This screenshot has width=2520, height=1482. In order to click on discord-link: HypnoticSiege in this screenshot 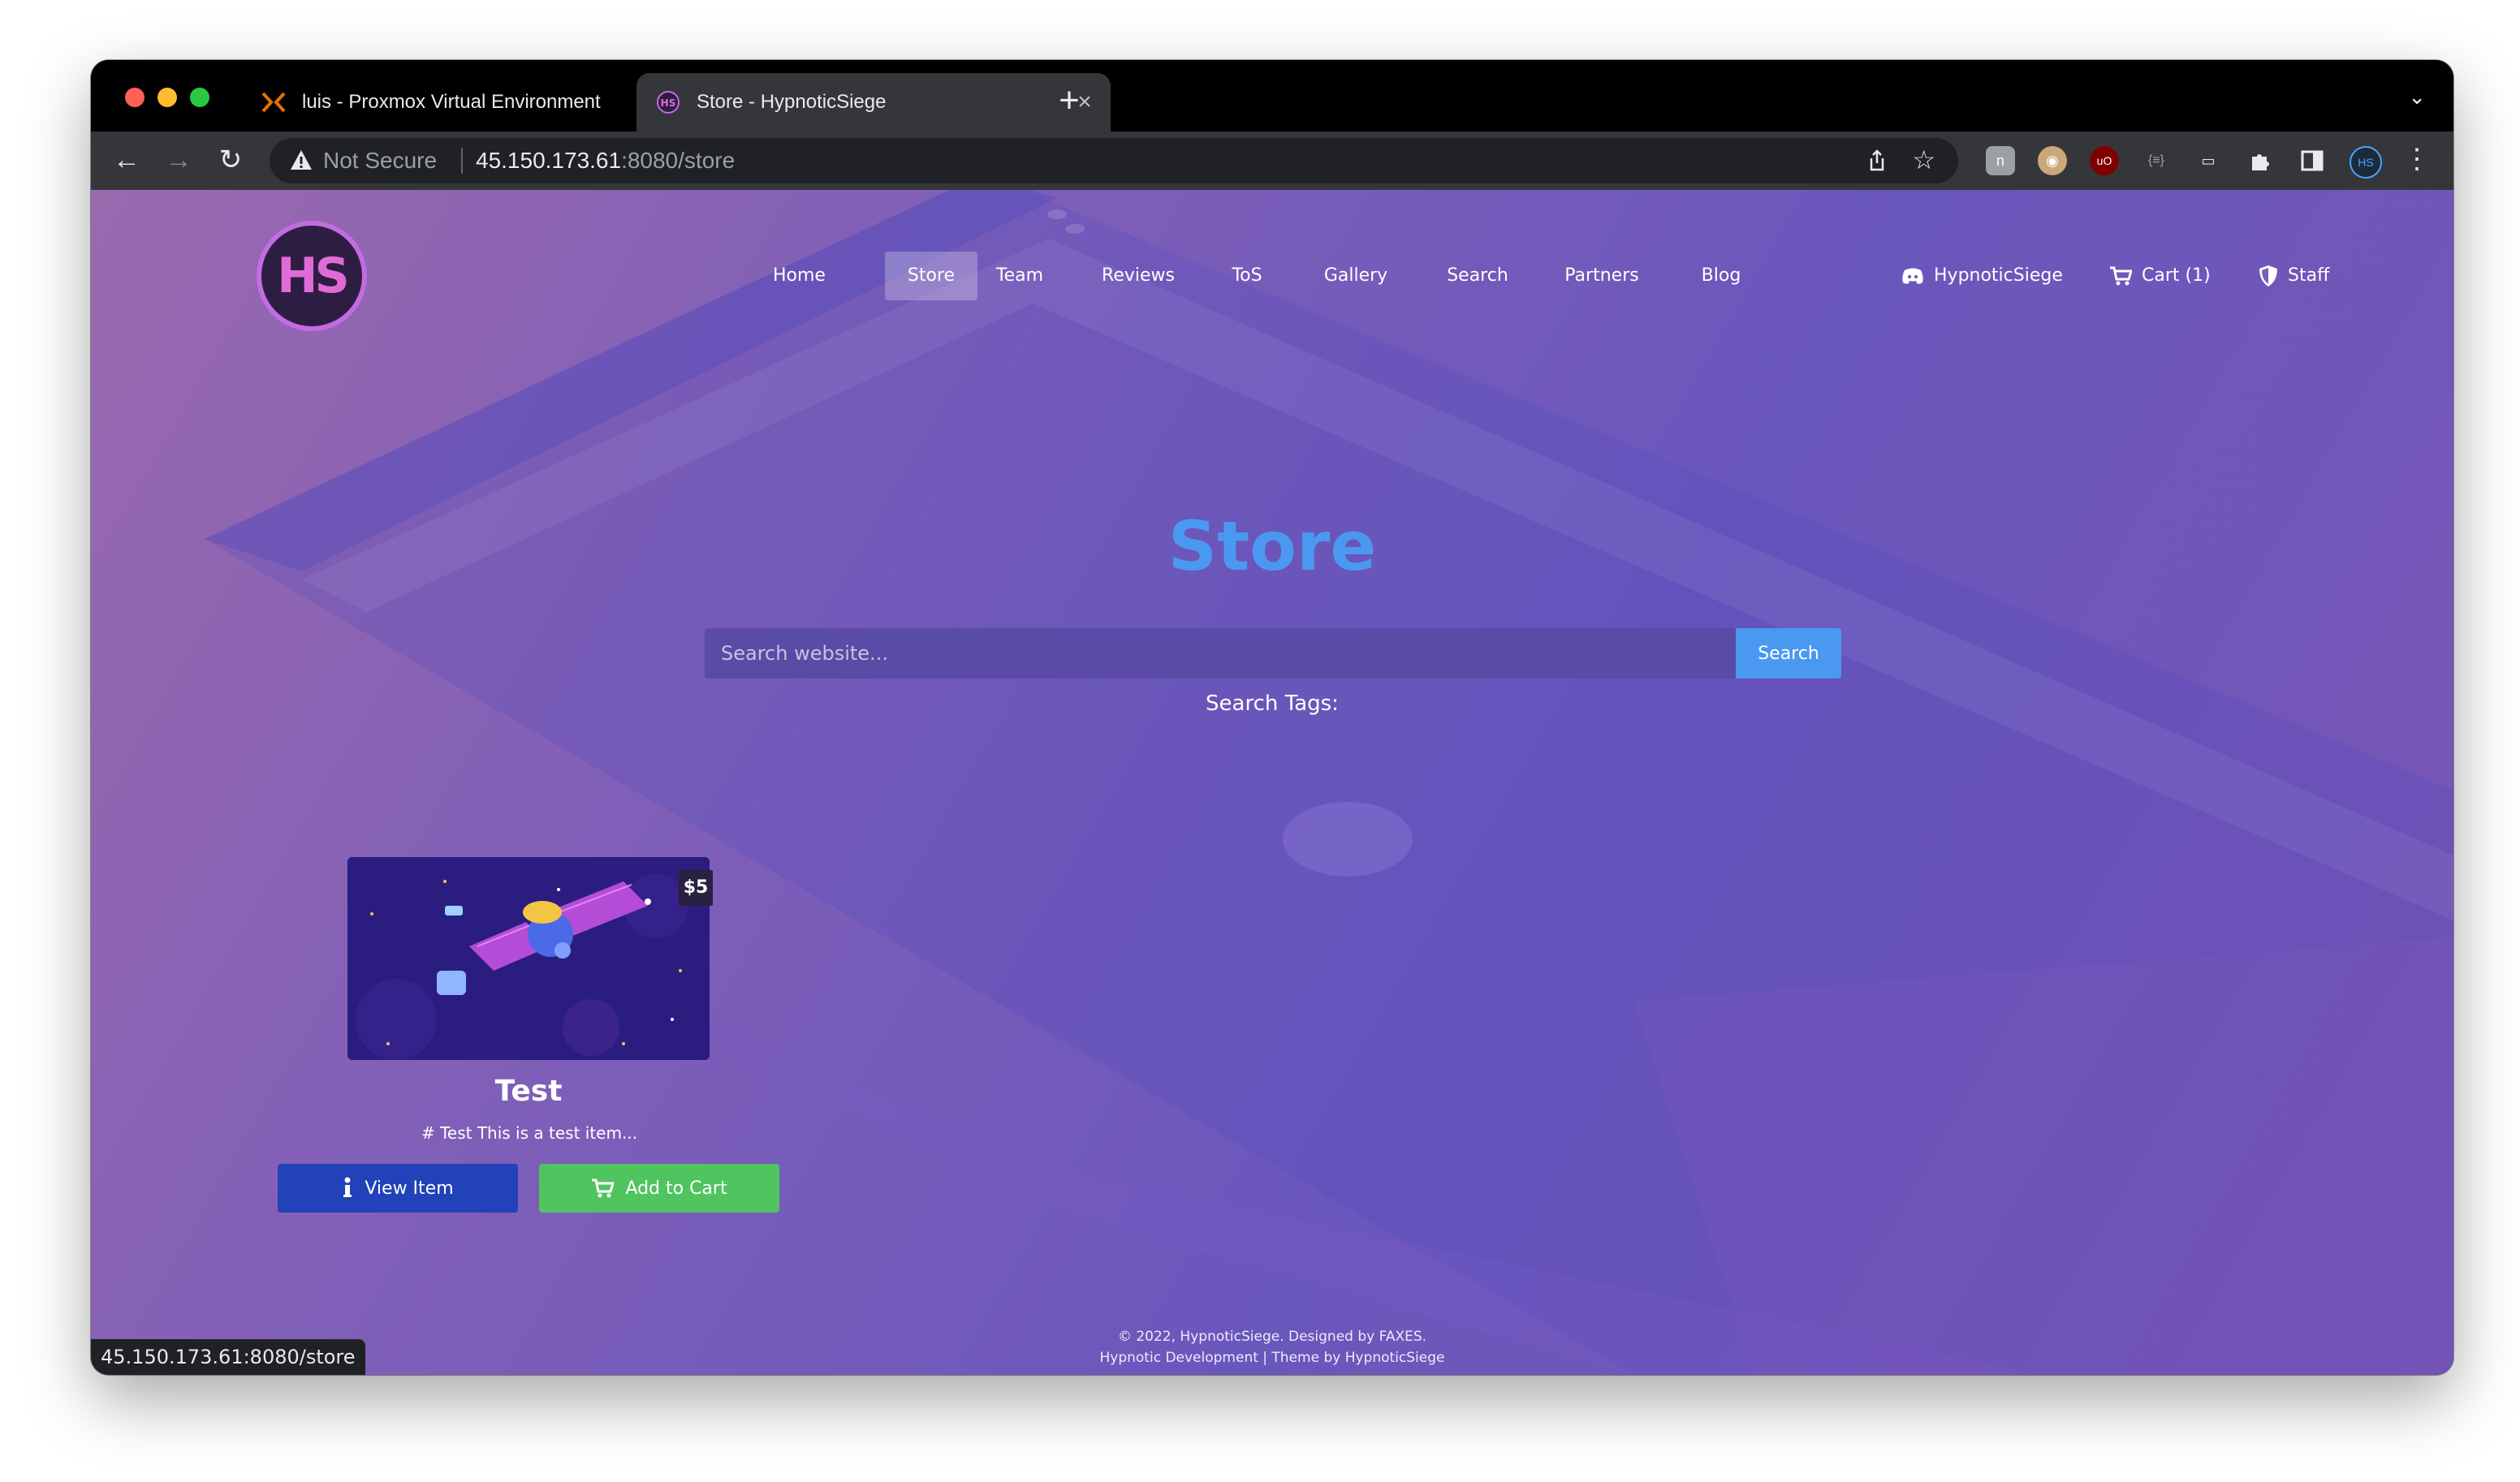, I will do `click(1982, 276)`.